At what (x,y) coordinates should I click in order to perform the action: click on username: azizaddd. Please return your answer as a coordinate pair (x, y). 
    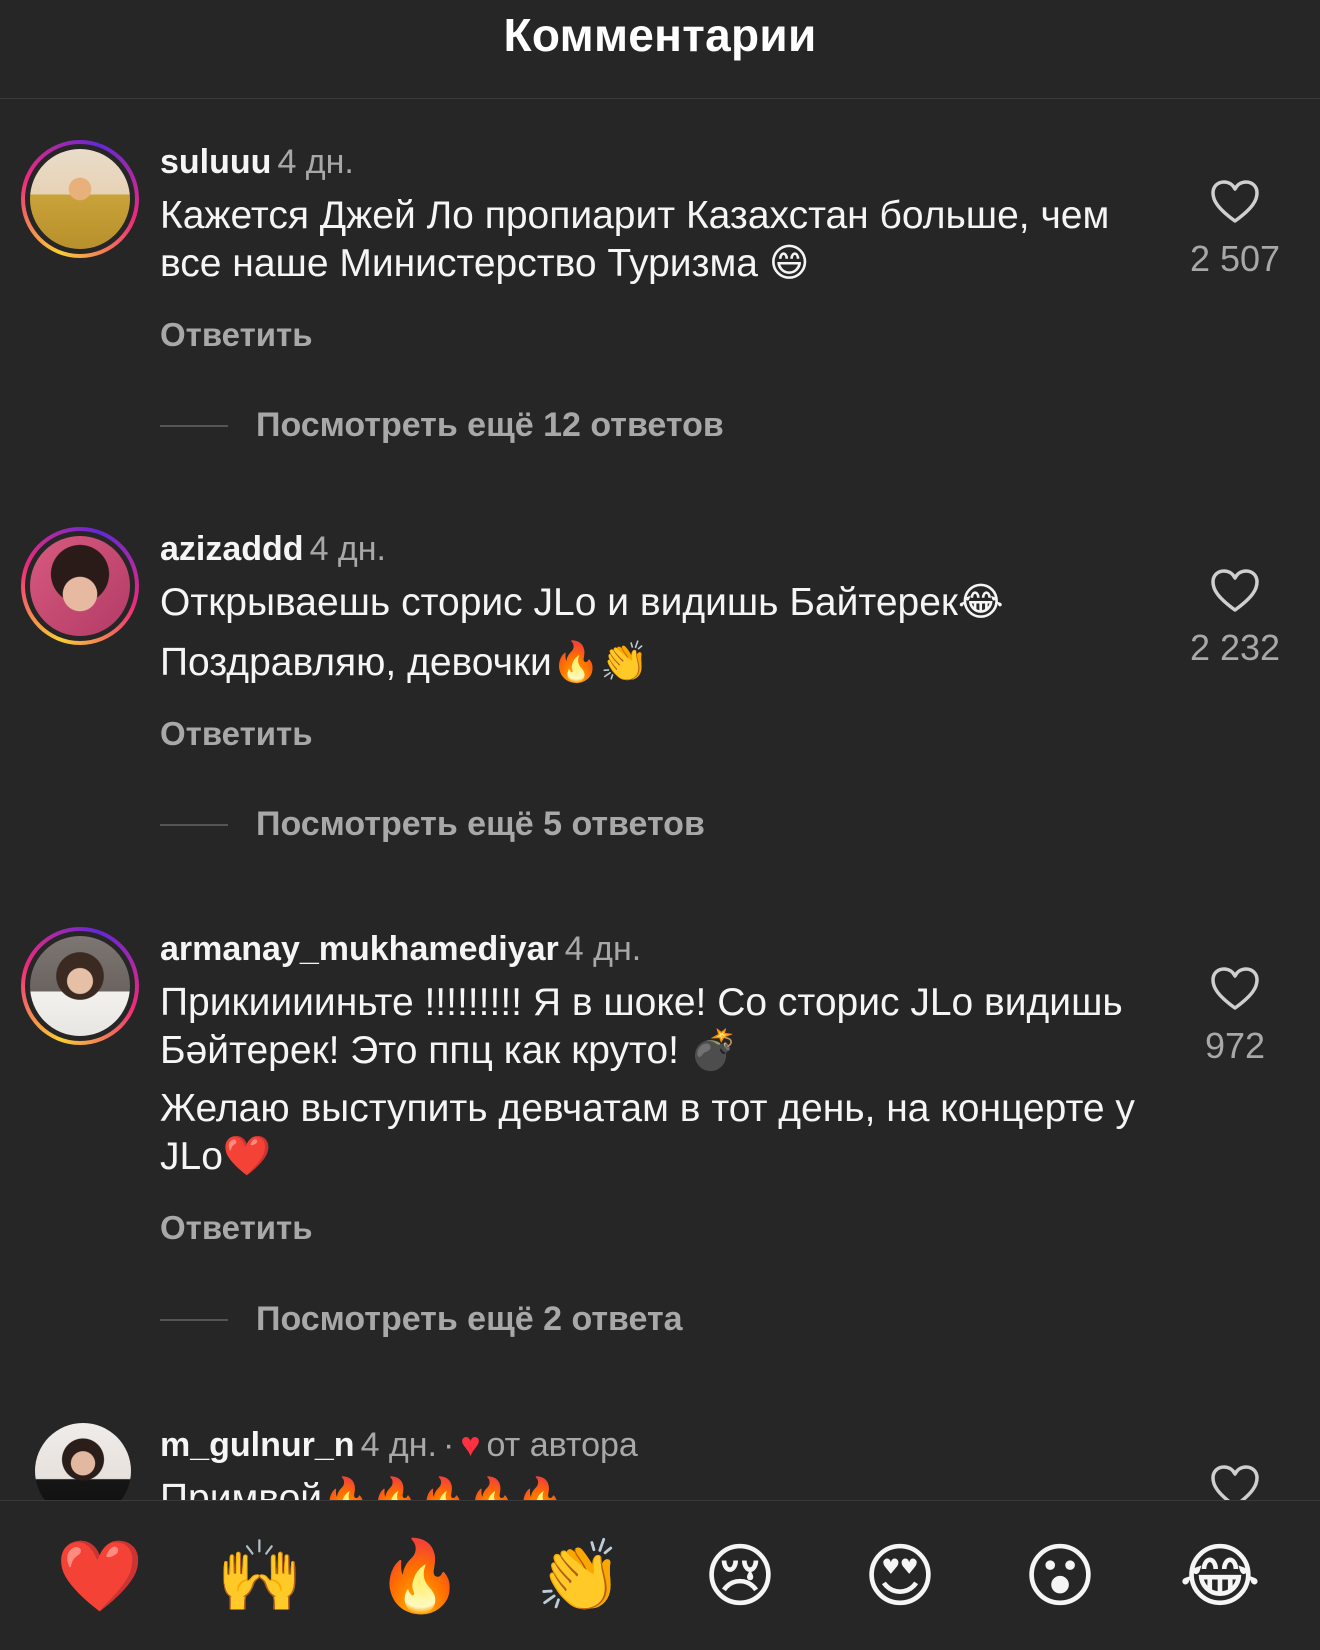
    Looking at the image, I should click on (232, 549).